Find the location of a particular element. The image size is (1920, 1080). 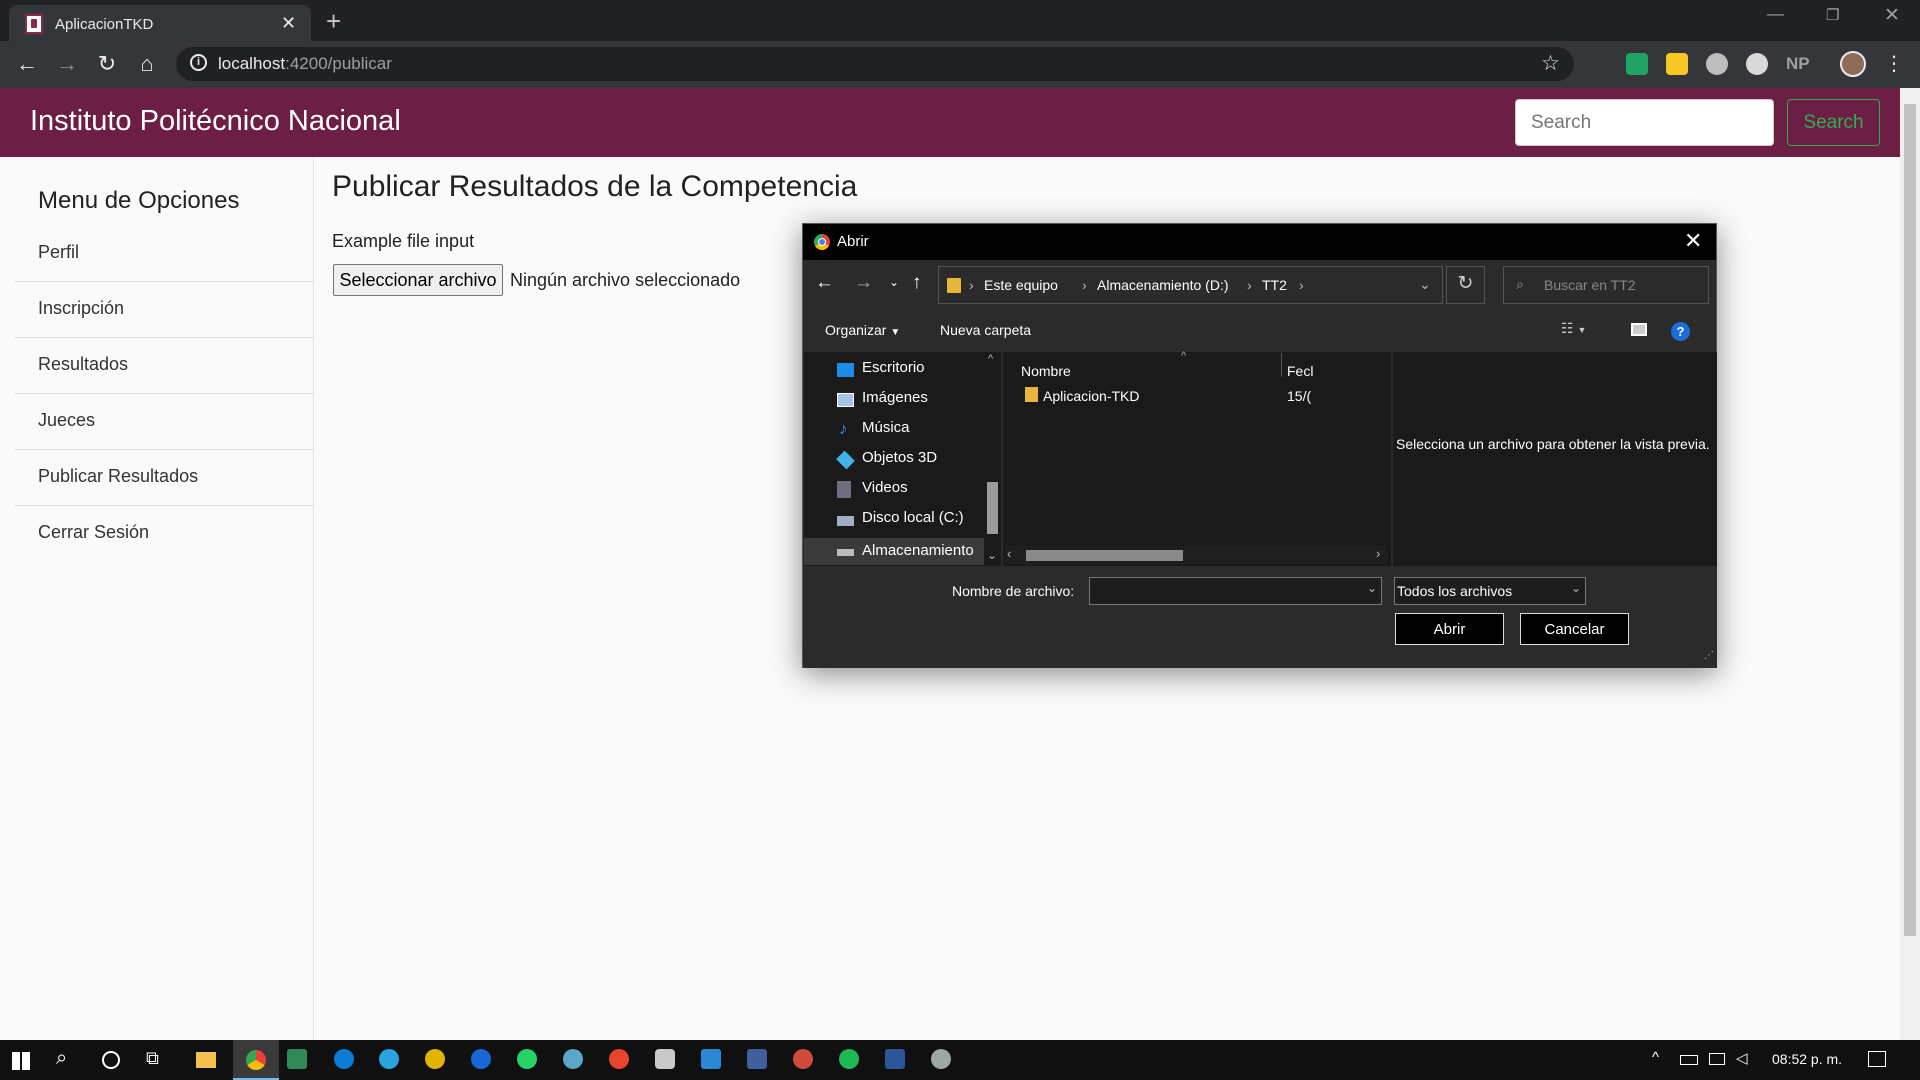

nav-item-musica: ♪ Música is located at coordinates (912, 431).